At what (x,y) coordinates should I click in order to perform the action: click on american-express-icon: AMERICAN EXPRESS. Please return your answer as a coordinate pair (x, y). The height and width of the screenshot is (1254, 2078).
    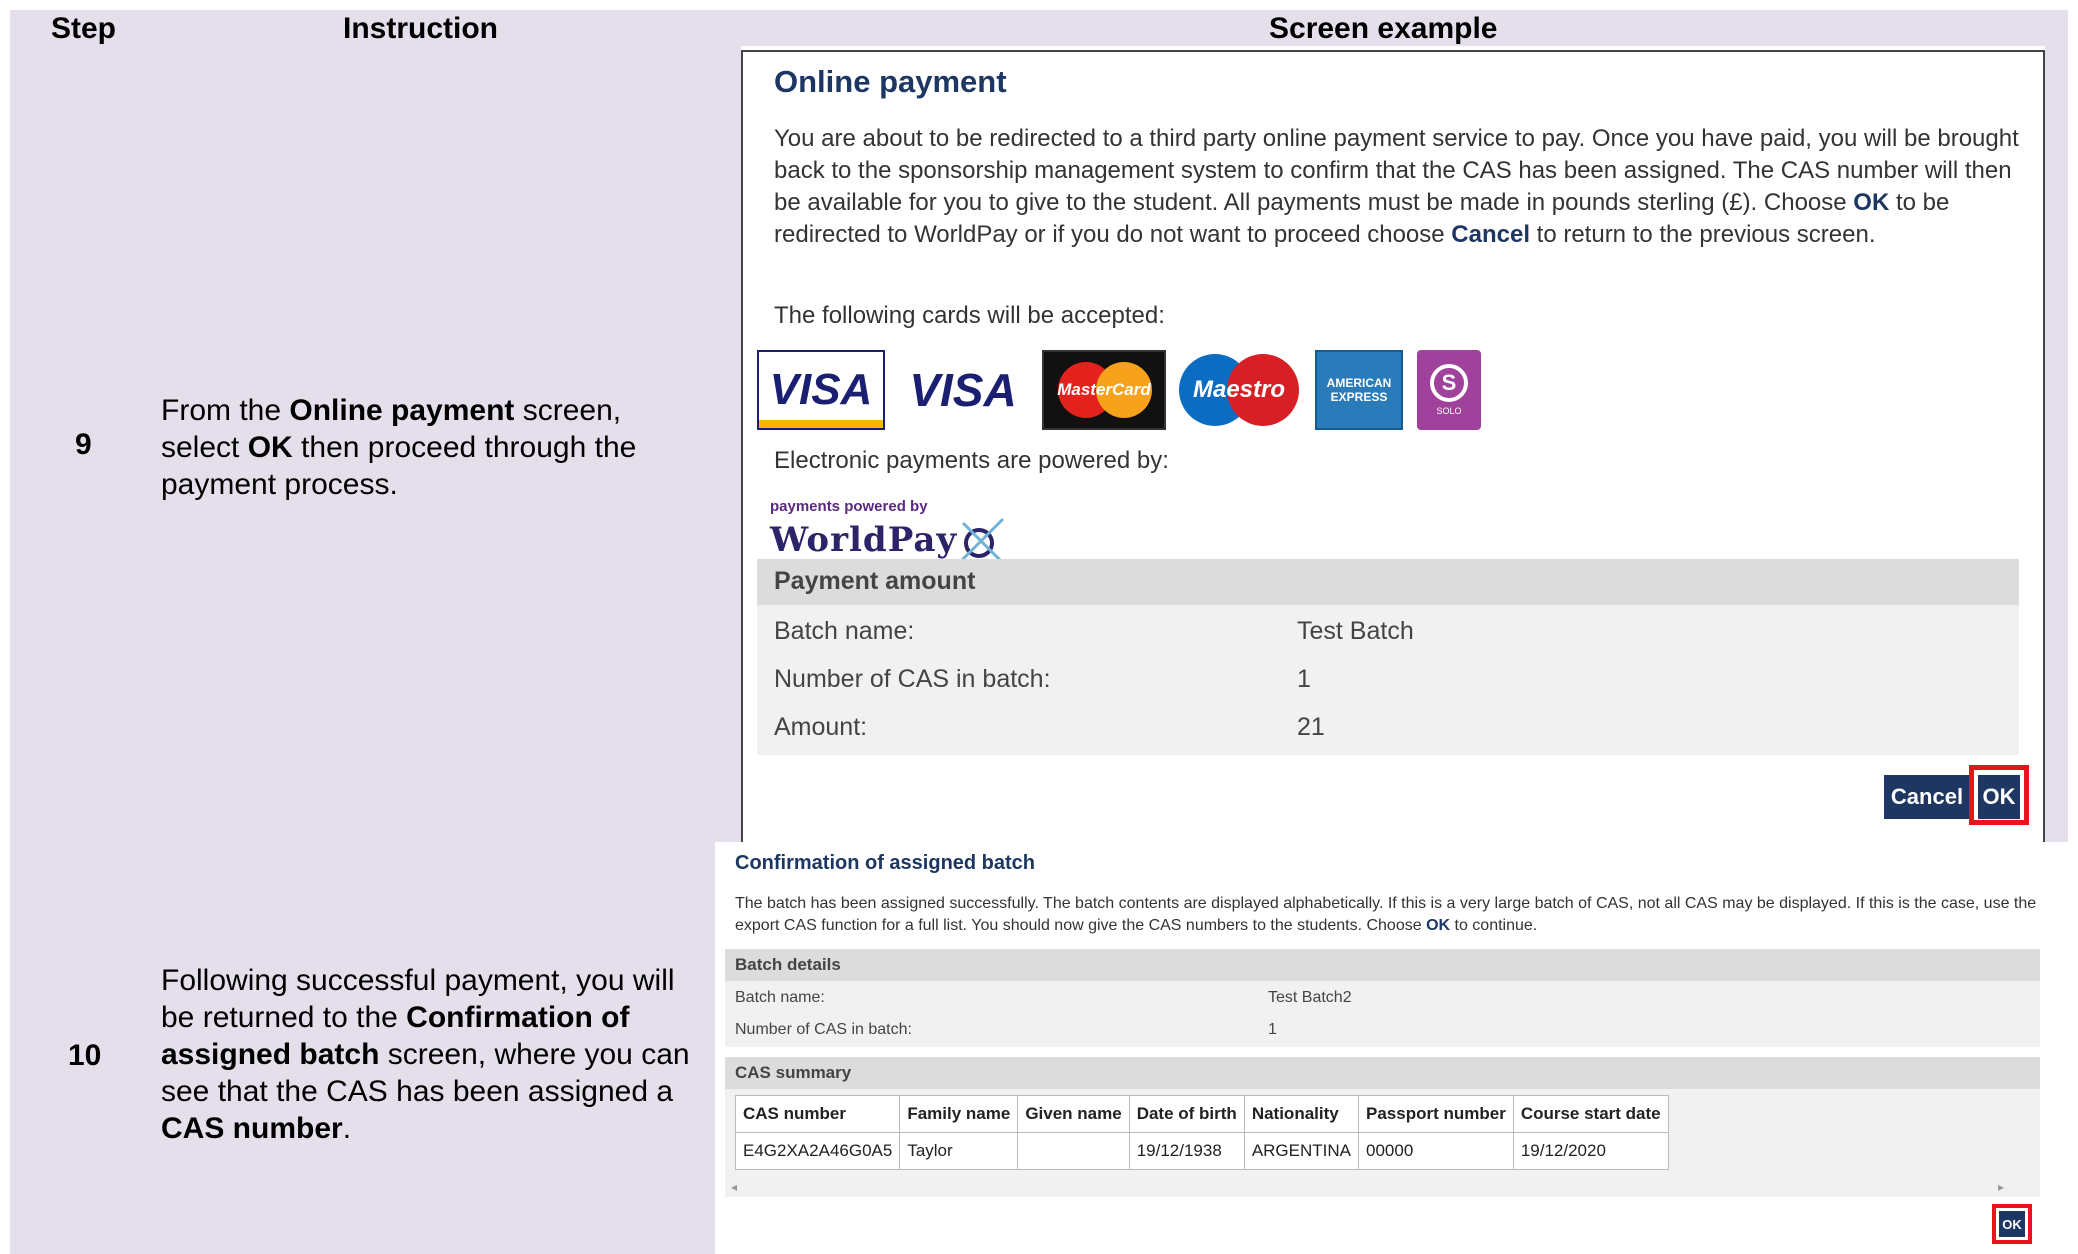
    Looking at the image, I should click on (1359, 390).